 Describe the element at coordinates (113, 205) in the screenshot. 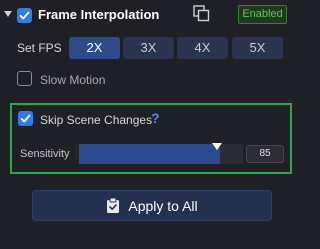

I see `clipboard-check-icon` at that location.